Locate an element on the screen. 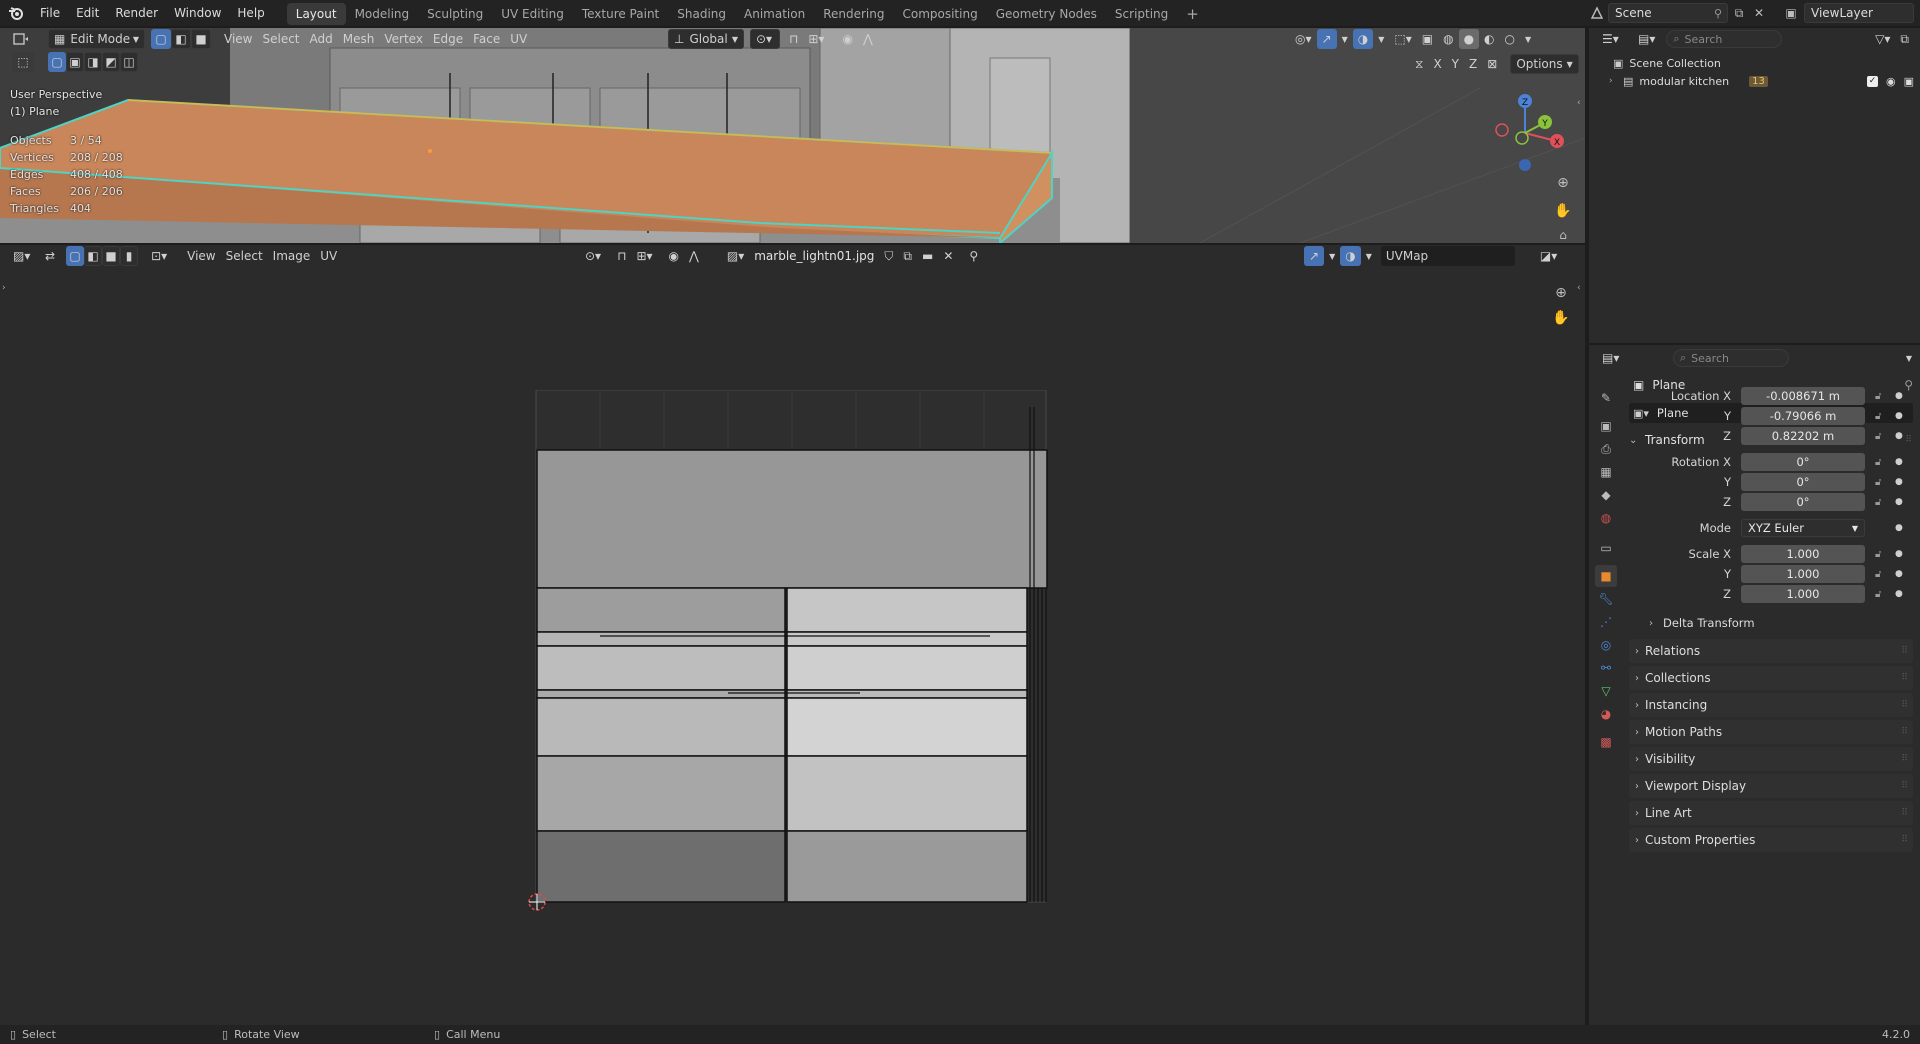  uv-overlays-icon: ◑ is located at coordinates (1350, 256).